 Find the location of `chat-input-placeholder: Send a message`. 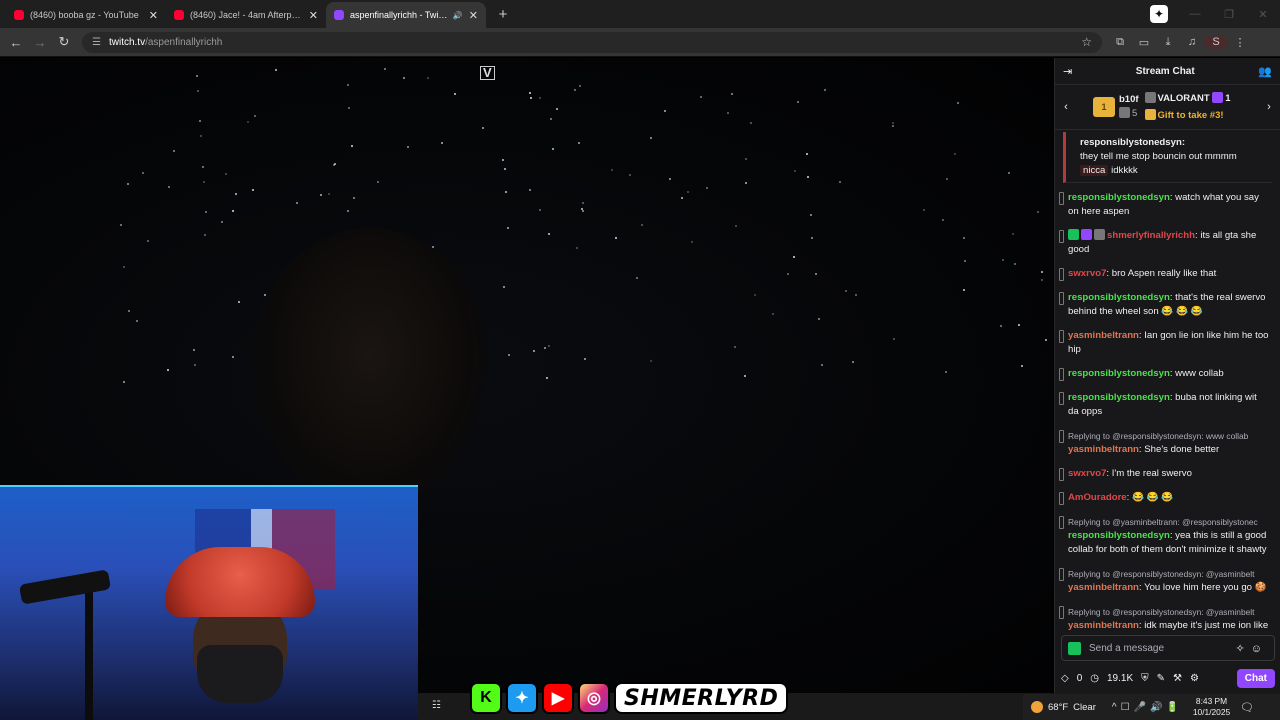

chat-input-placeholder: Send a message is located at coordinates (1127, 648).